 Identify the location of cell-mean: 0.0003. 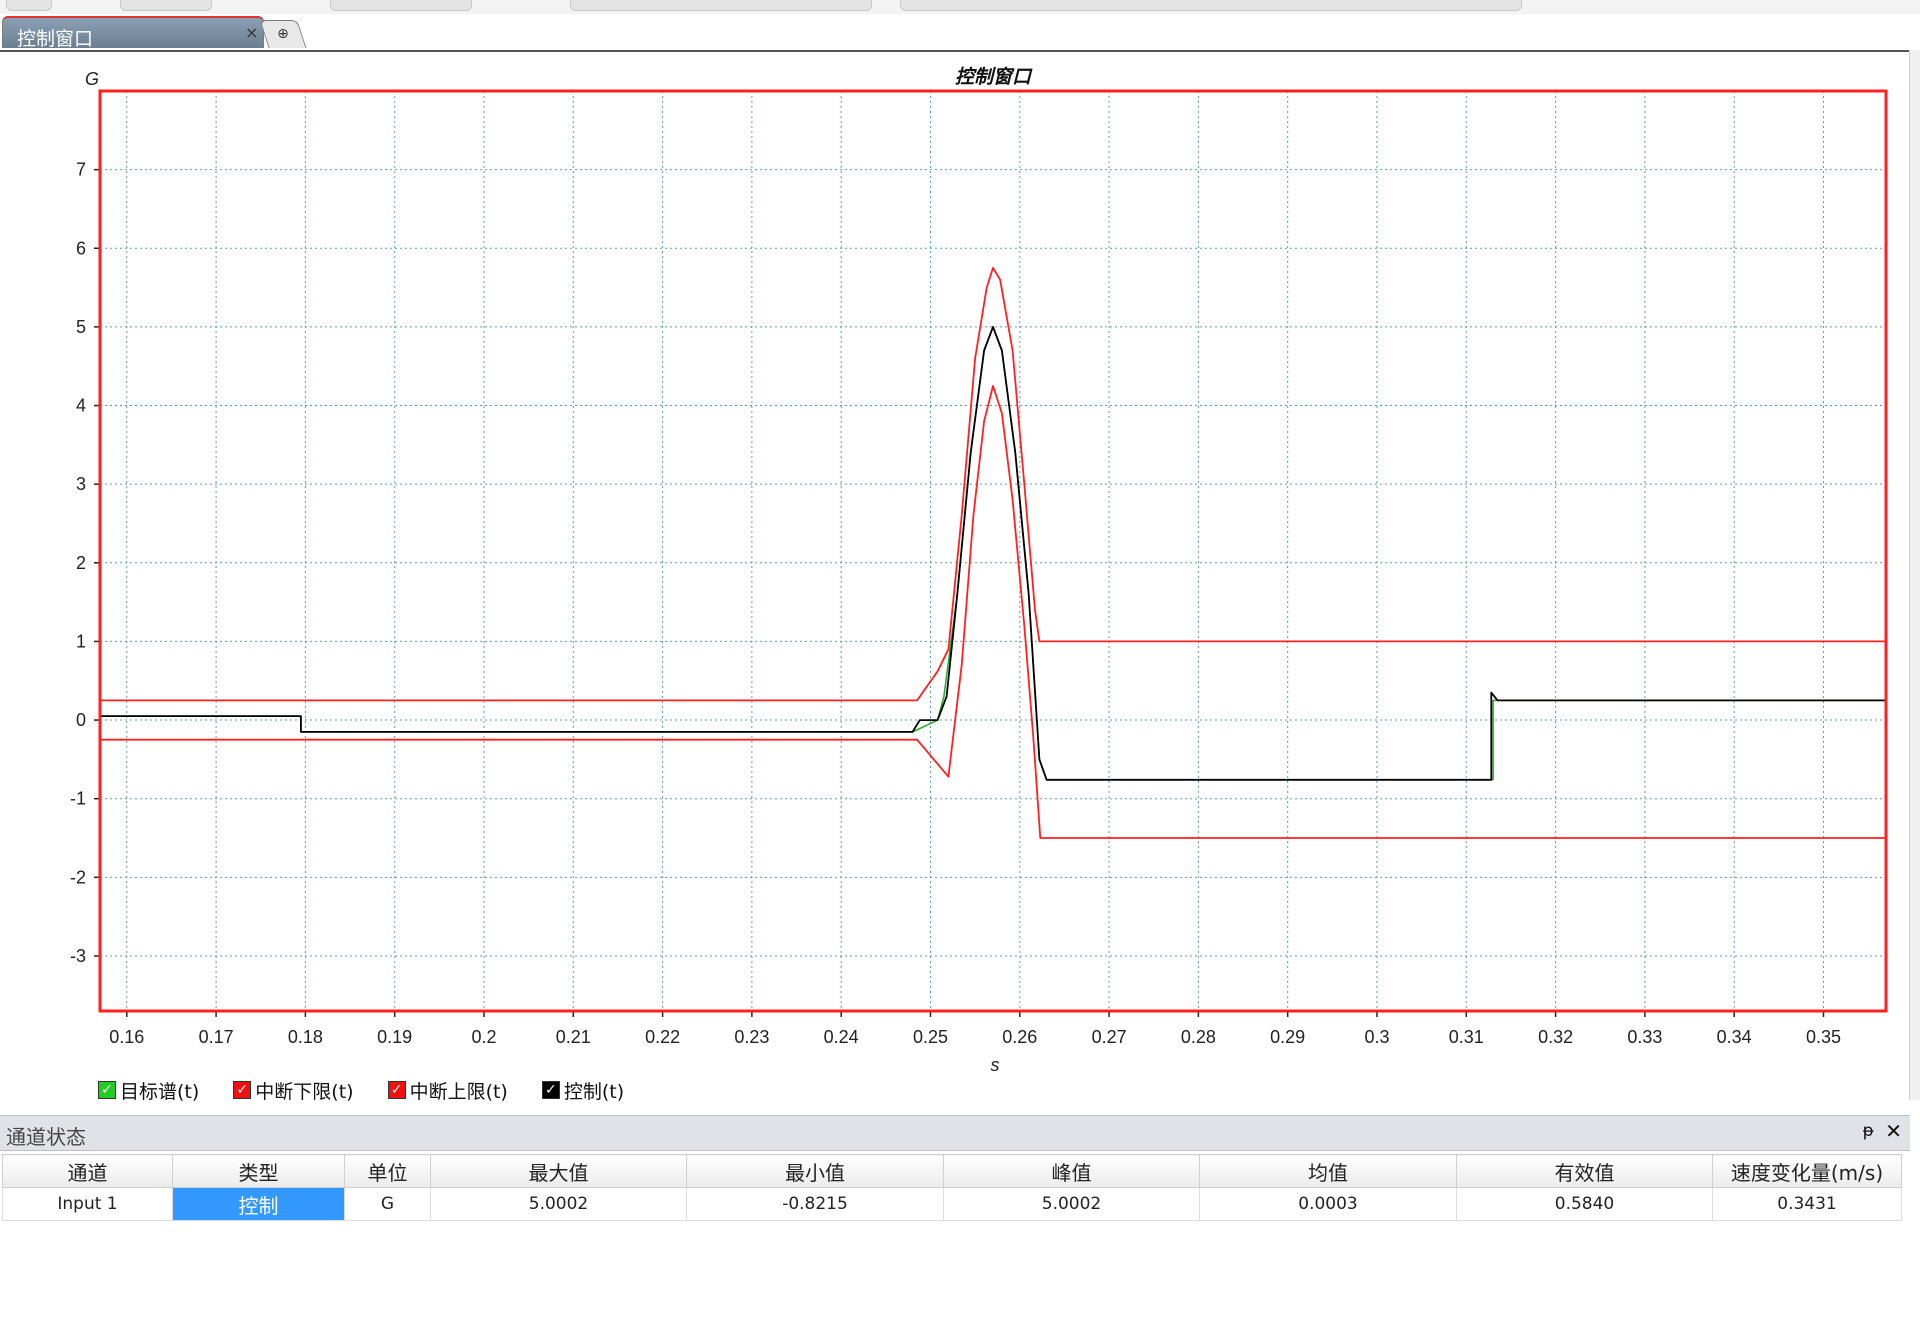
(1328, 1204).